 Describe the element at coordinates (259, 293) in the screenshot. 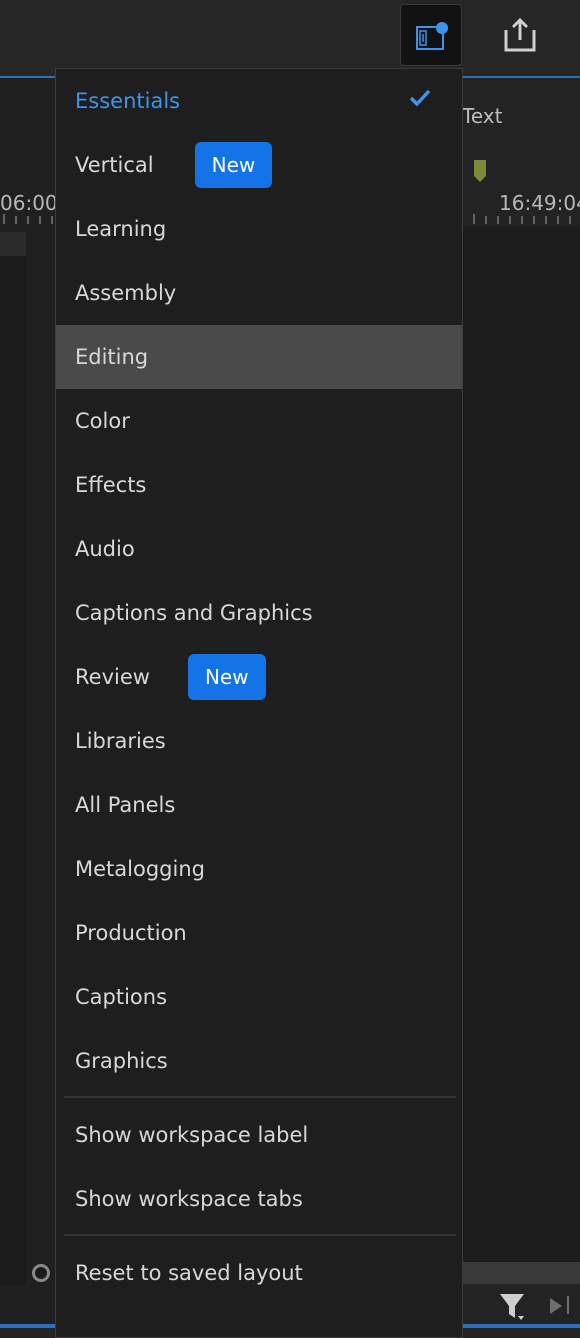

I see `menu-item-assembly: Assembly` at that location.